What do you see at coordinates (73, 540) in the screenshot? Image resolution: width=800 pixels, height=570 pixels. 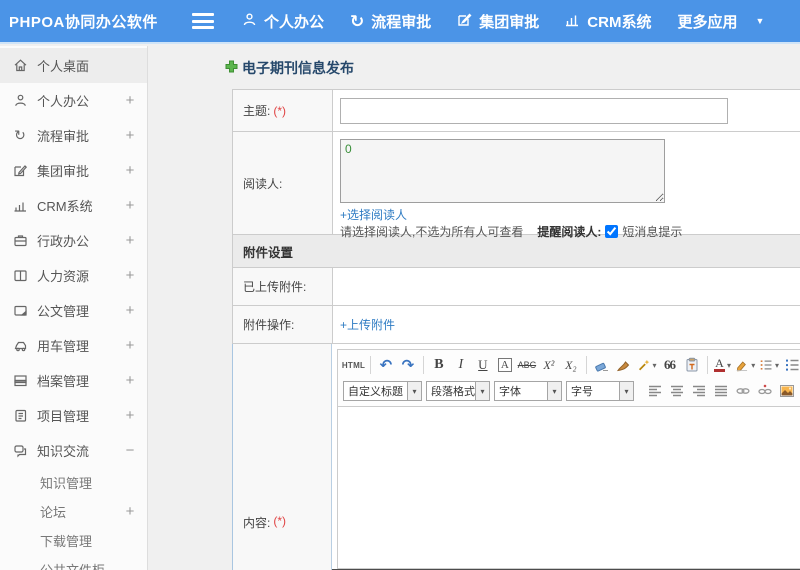 I see `sidebar-subitem-download-management: 下载管理` at bounding box center [73, 540].